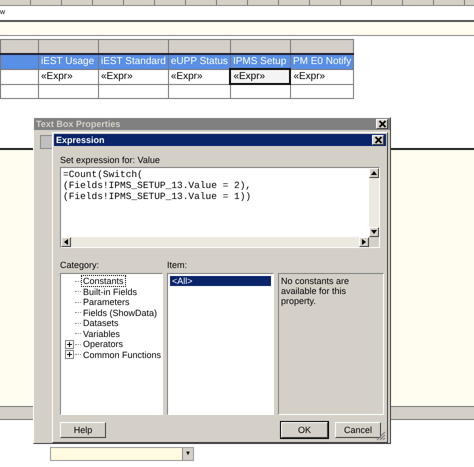 The height and width of the screenshot is (467, 474). Describe the element at coordinates (122, 355) in the screenshot. I see `tree-item: Common Functions` at that location.